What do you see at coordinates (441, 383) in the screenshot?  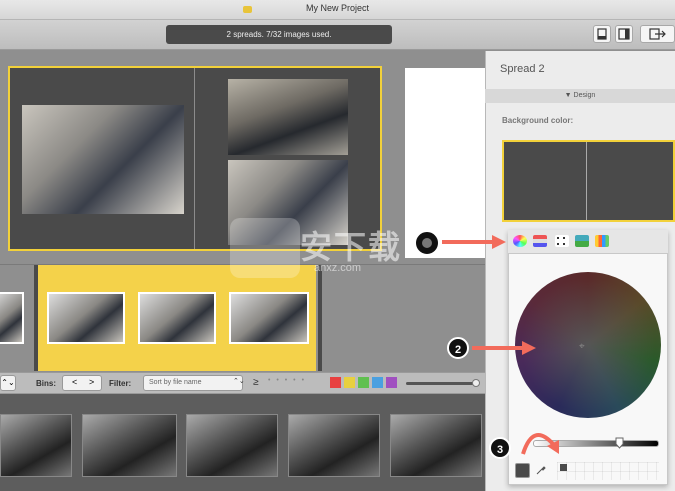 I see `thumb-size-slider` at bounding box center [441, 383].